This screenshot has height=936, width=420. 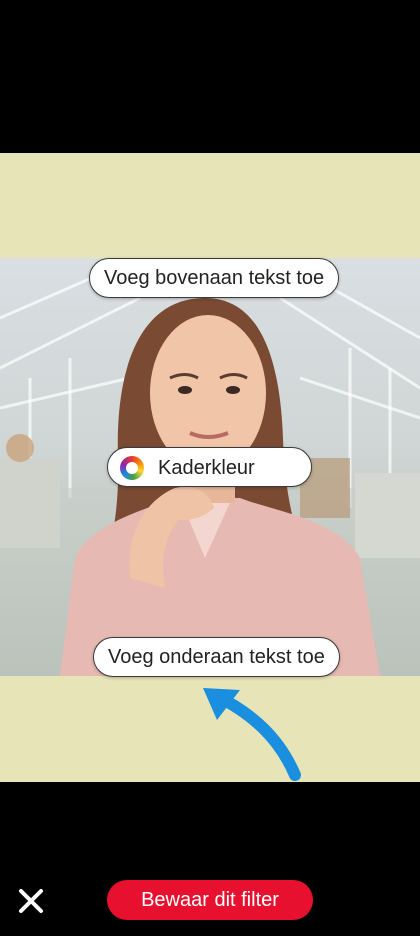 I want to click on save-filter-label: Bewaar dit filter, so click(x=210, y=900).